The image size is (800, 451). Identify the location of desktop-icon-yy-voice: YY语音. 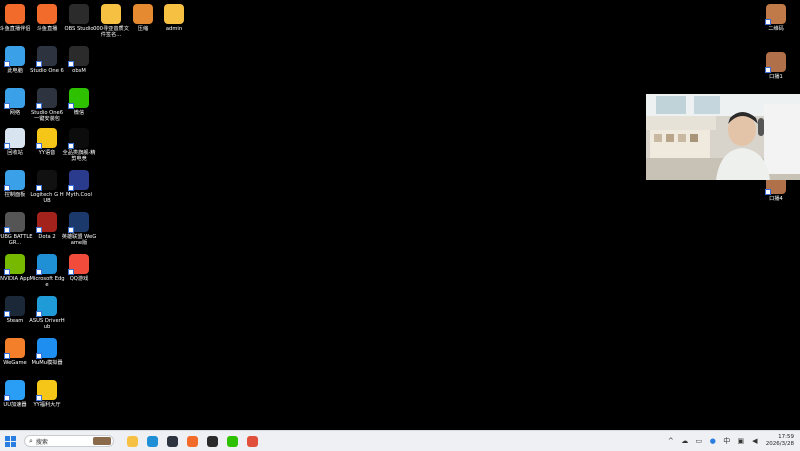
(47, 142).